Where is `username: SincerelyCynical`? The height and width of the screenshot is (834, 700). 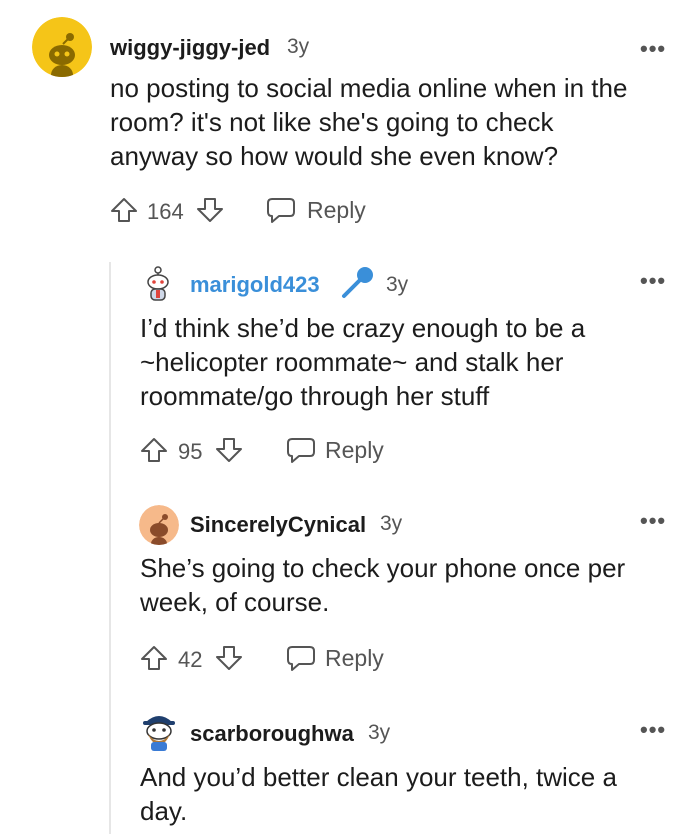
username: SincerelyCynical is located at coordinates (278, 525).